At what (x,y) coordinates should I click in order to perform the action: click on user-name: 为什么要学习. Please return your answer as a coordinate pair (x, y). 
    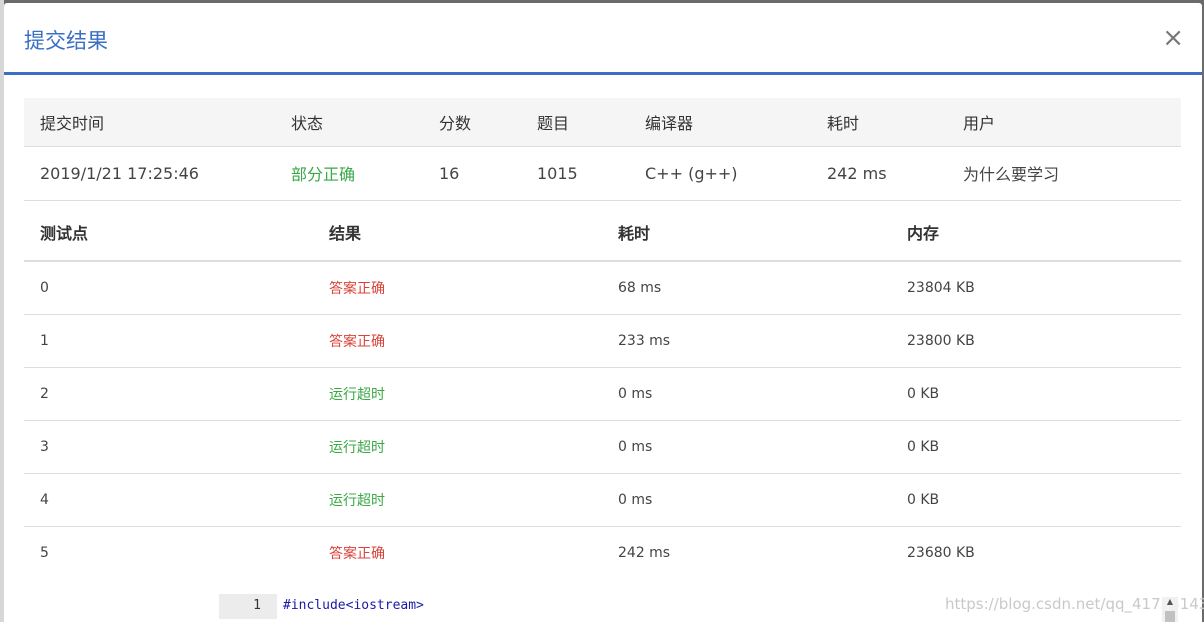
    Looking at the image, I should click on (1072, 173).